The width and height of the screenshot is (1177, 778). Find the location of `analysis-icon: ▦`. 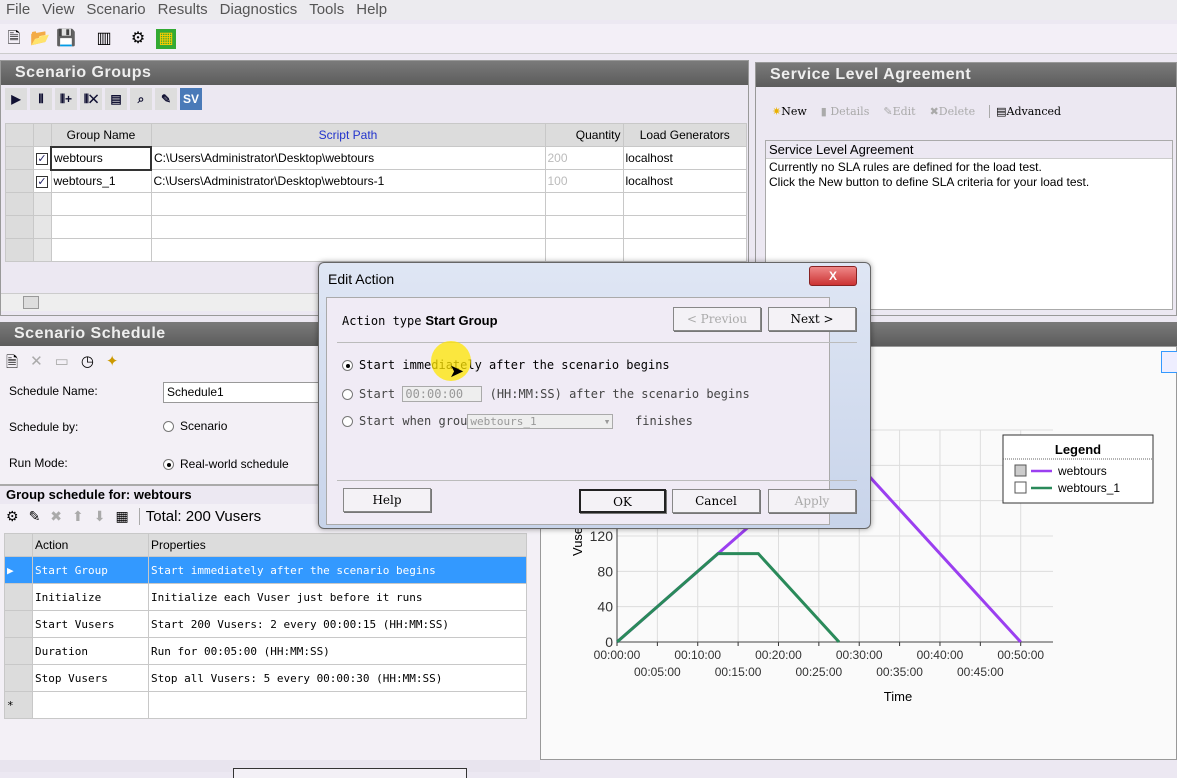

analysis-icon: ▦ is located at coordinates (166, 39).